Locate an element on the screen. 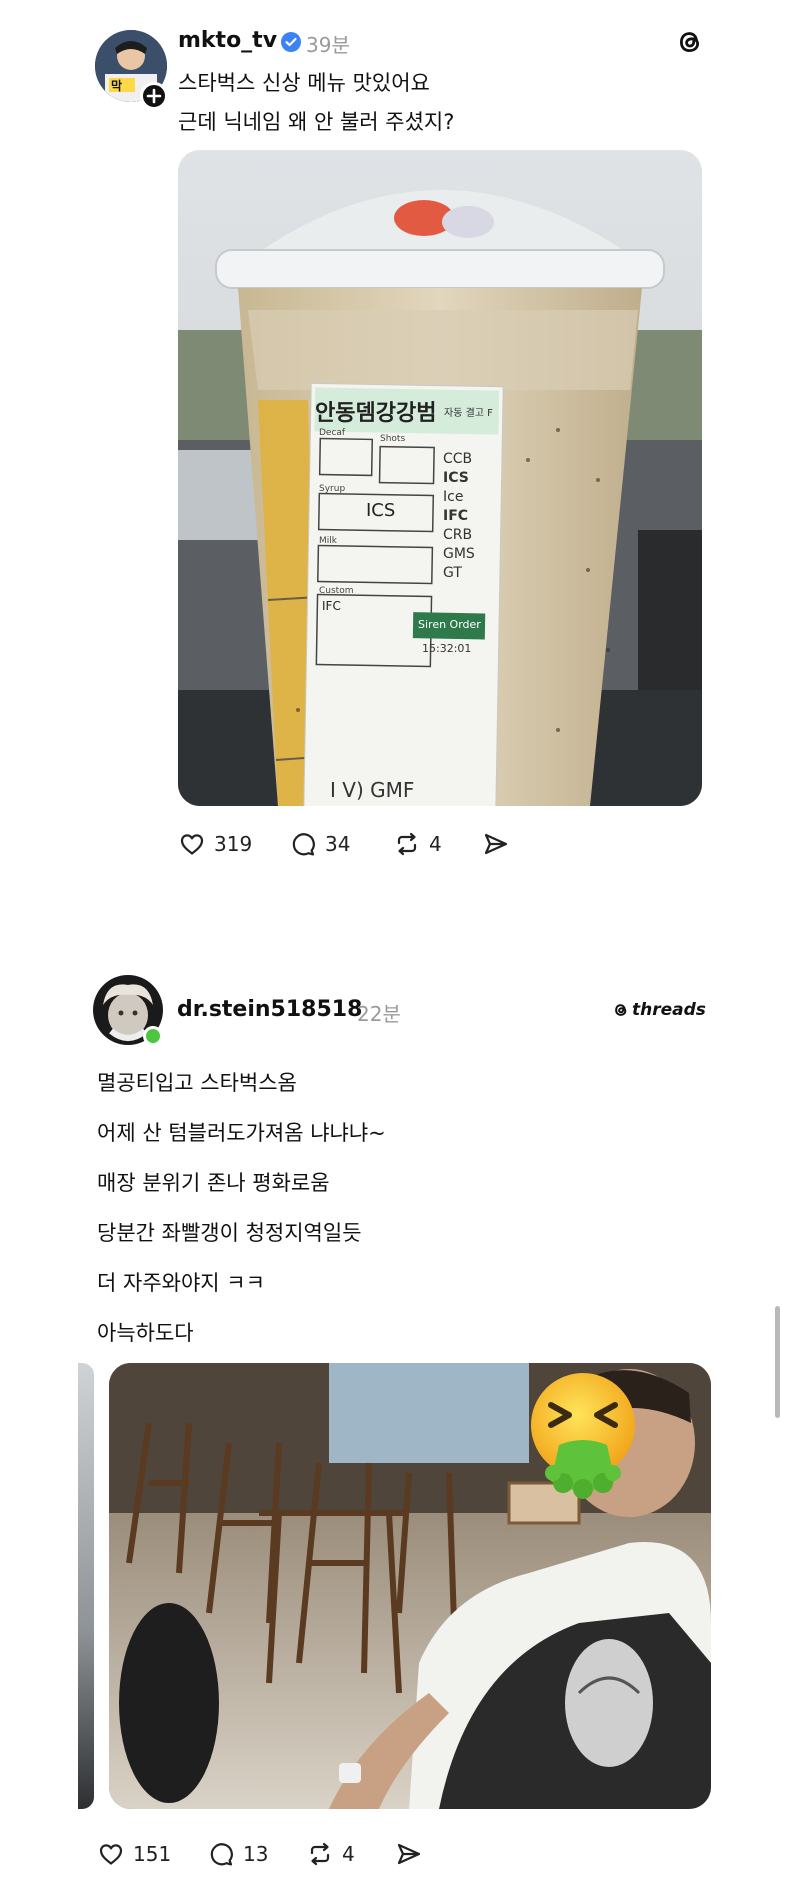  sticker-codes: CCB ICS Ice IFC CRB GMS GT is located at coordinates (459, 516).